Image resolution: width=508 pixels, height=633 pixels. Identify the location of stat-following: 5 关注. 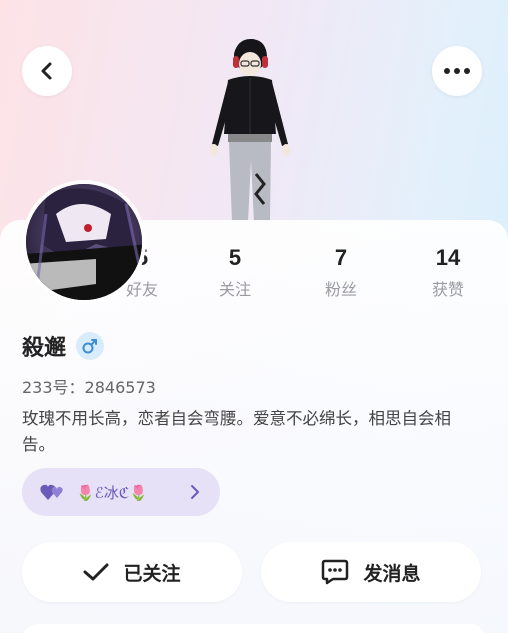
(235, 272).